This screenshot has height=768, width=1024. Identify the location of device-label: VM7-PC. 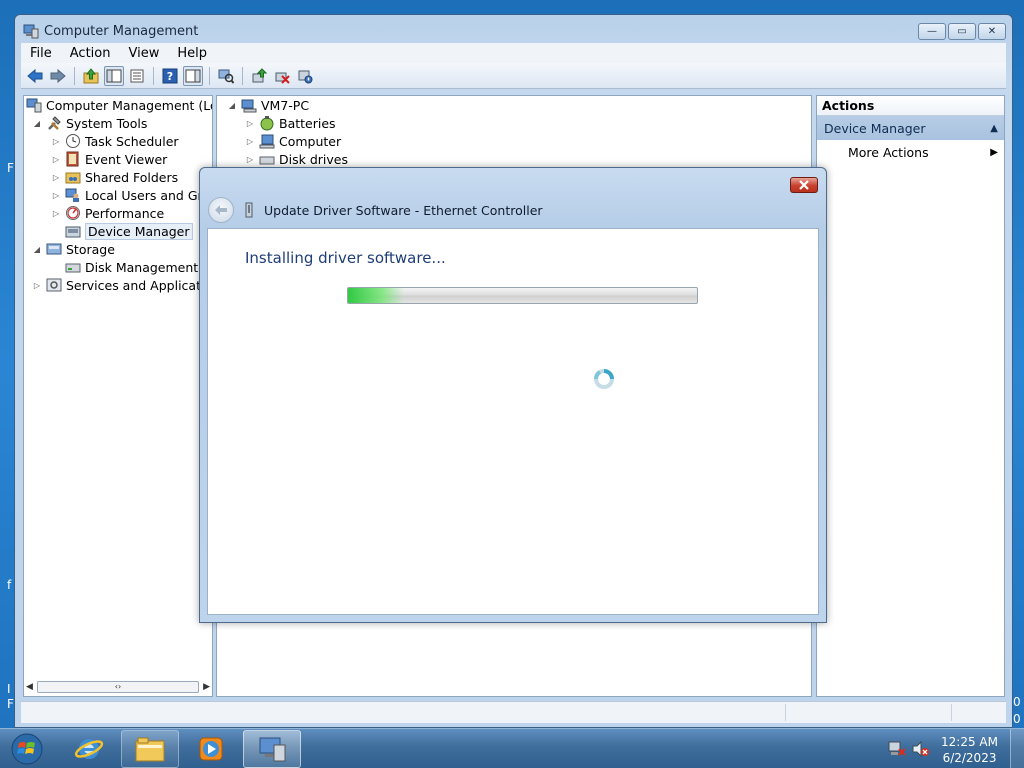
(285, 105).